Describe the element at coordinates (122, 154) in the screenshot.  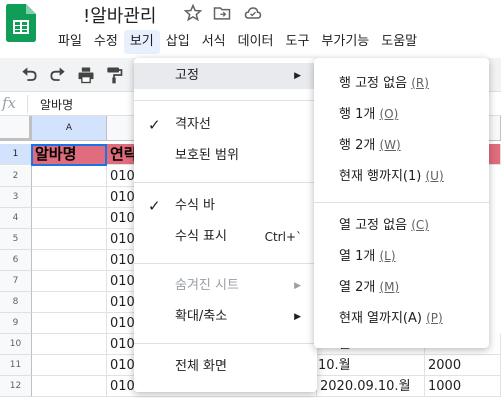
I see `cell-b1: 연락` at that location.